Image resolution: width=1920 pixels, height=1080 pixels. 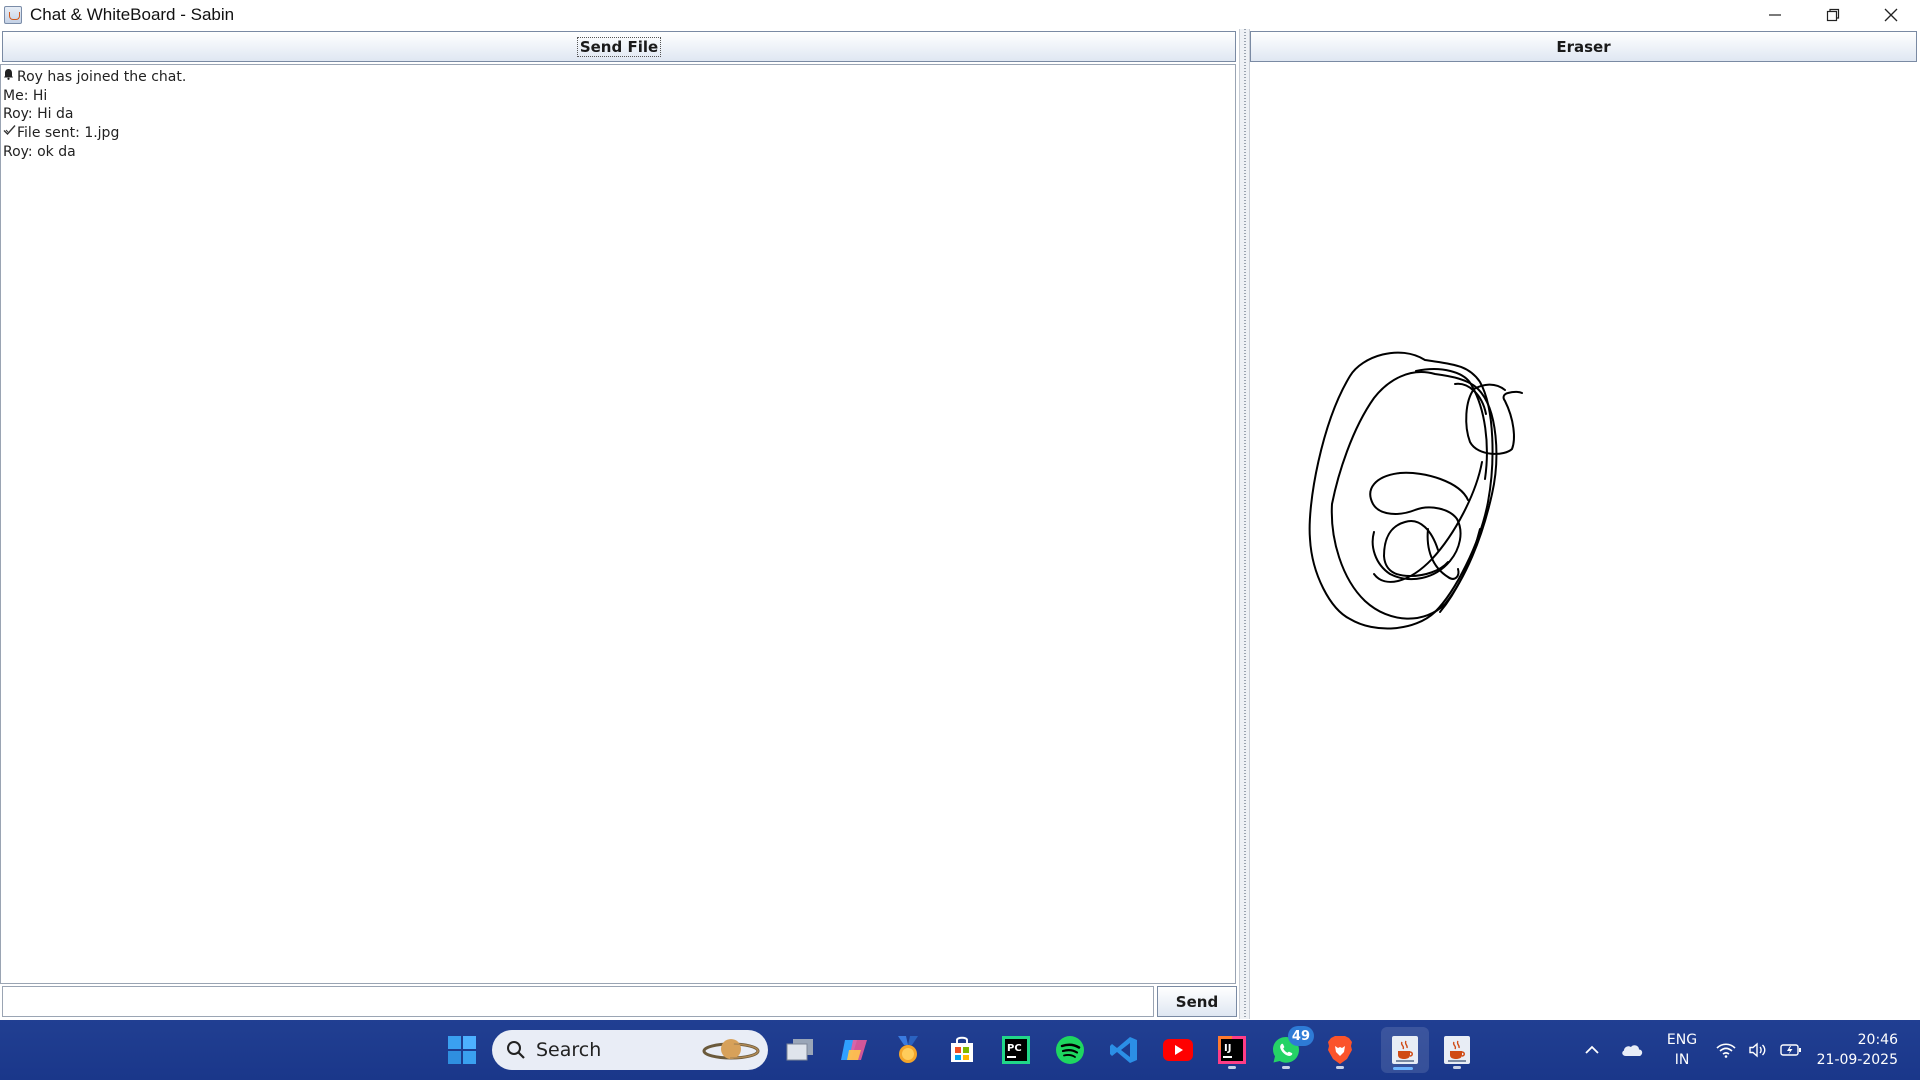 I want to click on volume-icon, so click(x=1757, y=1050).